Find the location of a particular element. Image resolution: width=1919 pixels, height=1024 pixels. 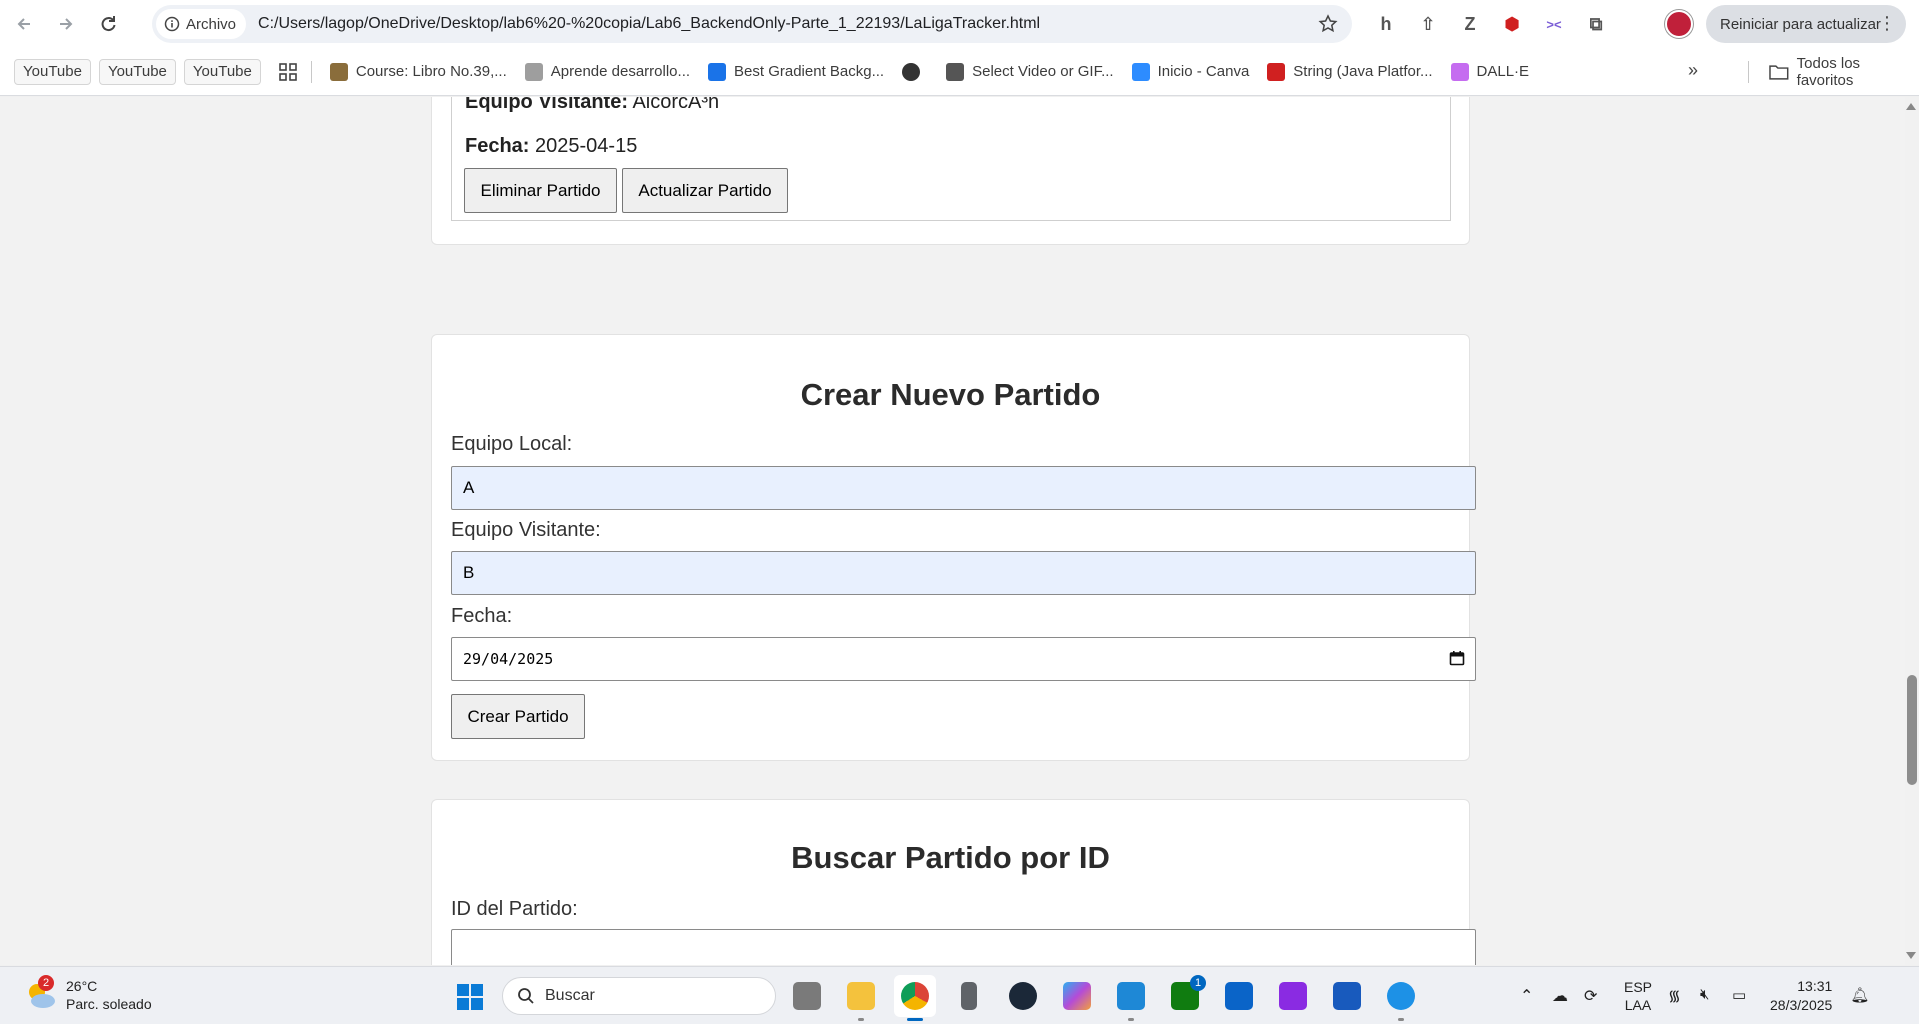

bookmark-star-icon is located at coordinates (1328, 24).